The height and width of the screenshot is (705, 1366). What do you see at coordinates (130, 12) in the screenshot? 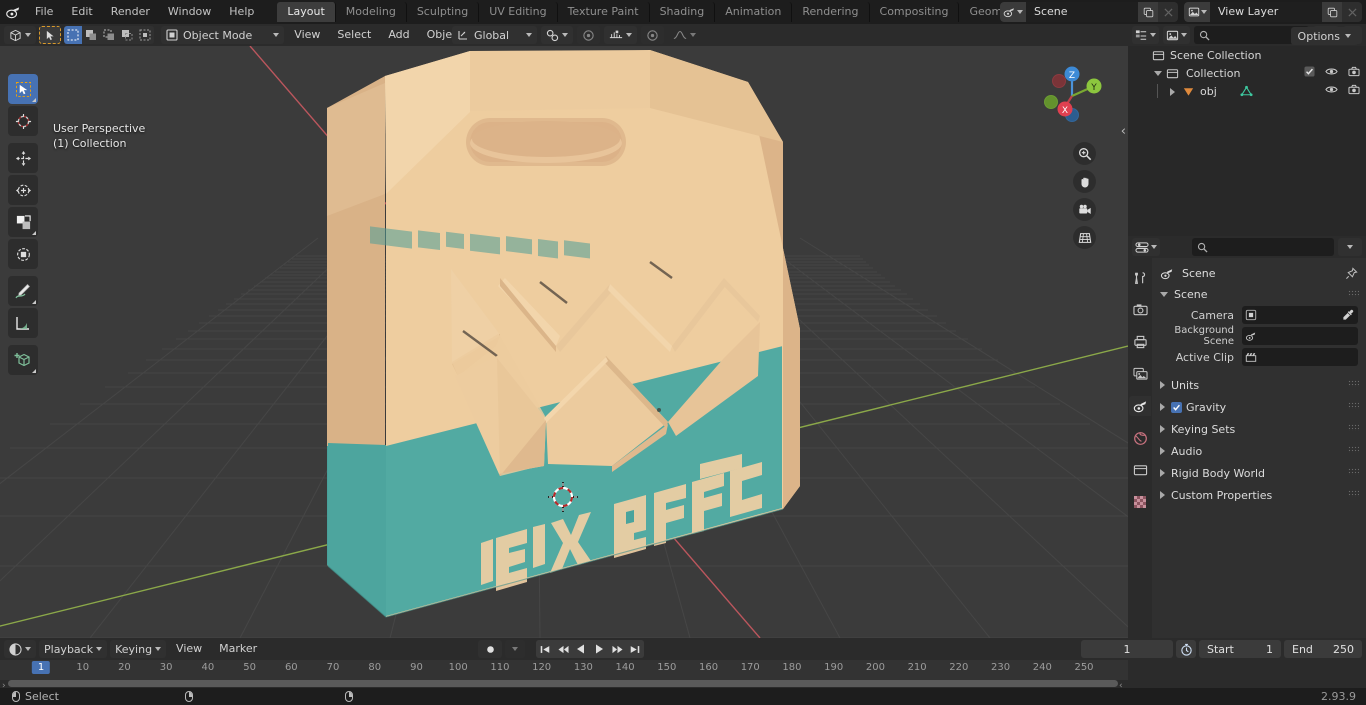
I see `menu-render: Render` at bounding box center [130, 12].